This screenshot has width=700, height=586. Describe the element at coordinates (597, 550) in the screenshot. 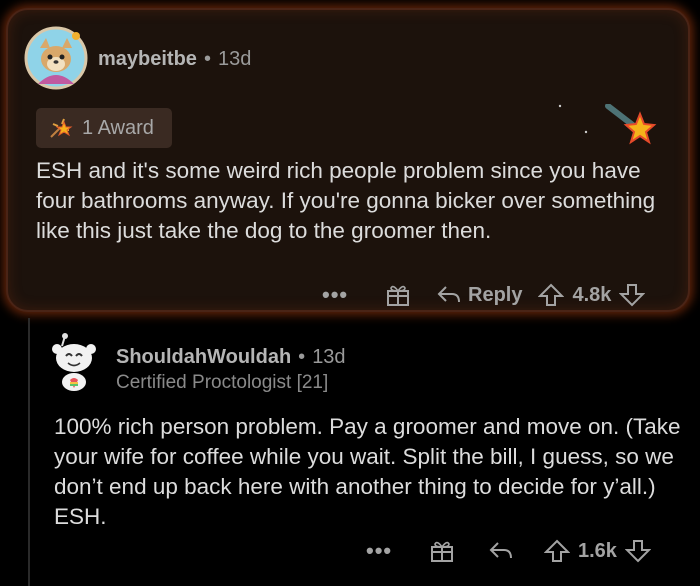

I see `score: 1.6k` at that location.